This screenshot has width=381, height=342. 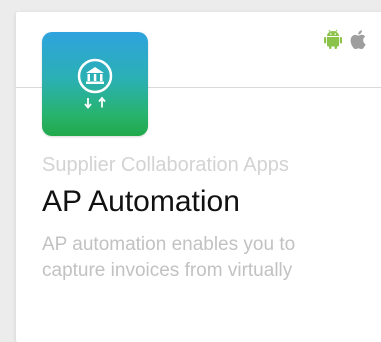 I want to click on app-title: AP Automation, so click(x=141, y=202).